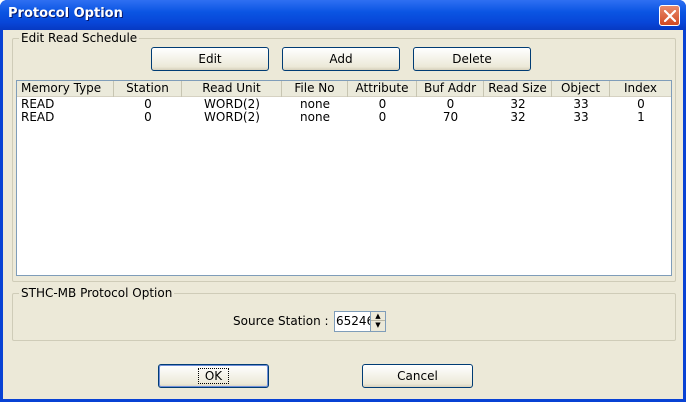  Describe the element at coordinates (65, 89) in the screenshot. I see `column-header-memory-type: Memory Type` at that location.